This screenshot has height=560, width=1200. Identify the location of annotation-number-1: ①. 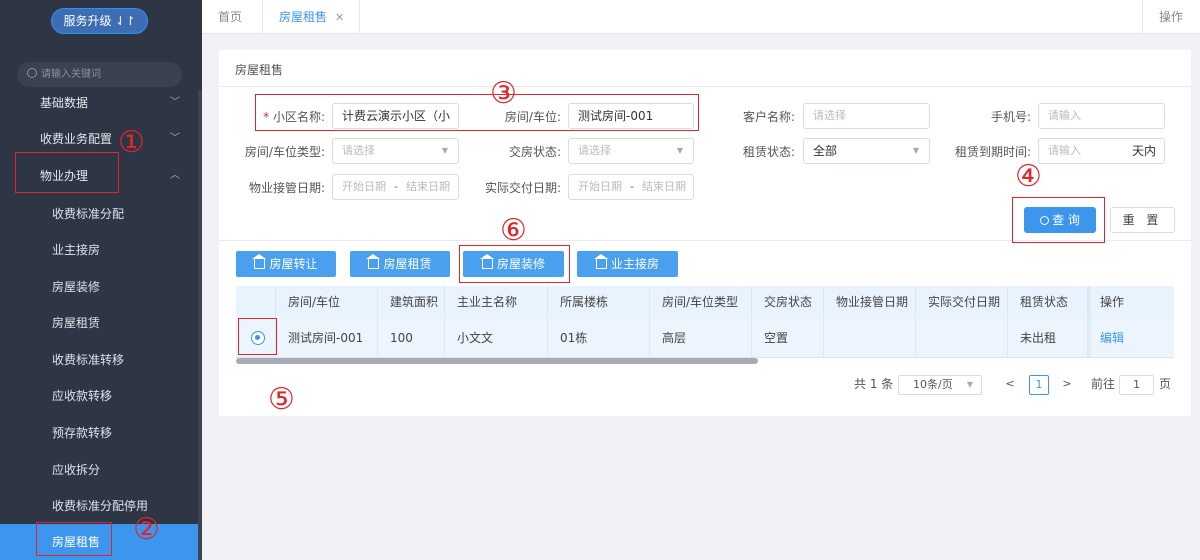
(131, 142).